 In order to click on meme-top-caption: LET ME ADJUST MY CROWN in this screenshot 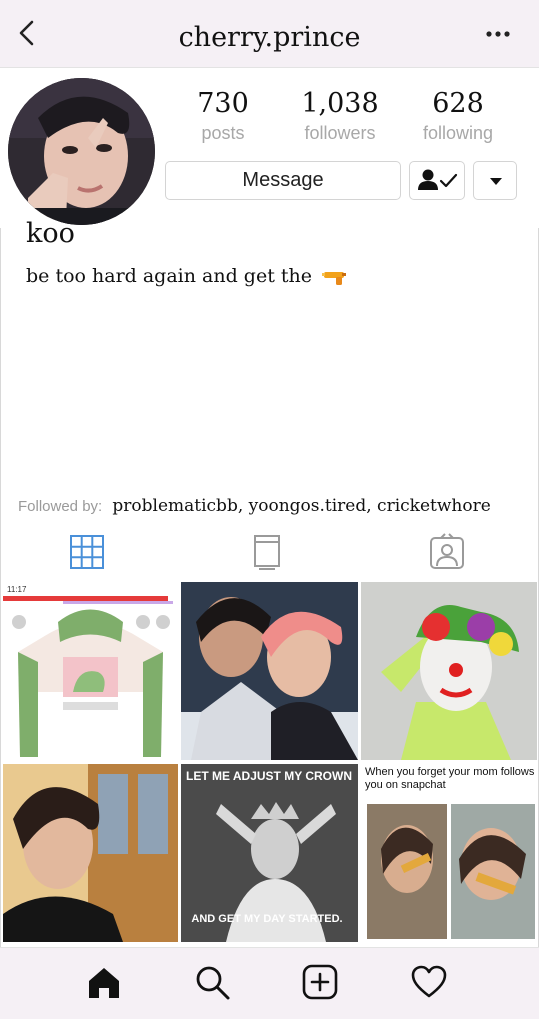, I will do `click(269, 776)`.